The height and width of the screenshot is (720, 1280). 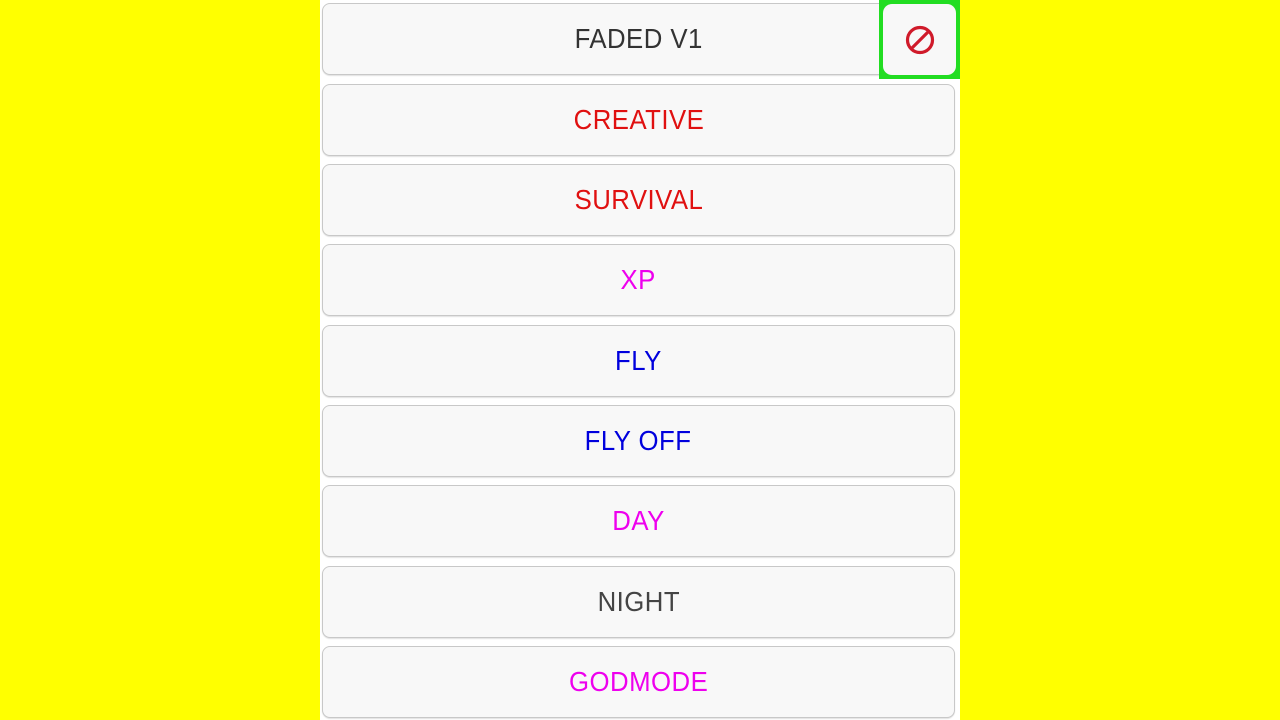 I want to click on survival-label: SURVIVAL, so click(x=638, y=199).